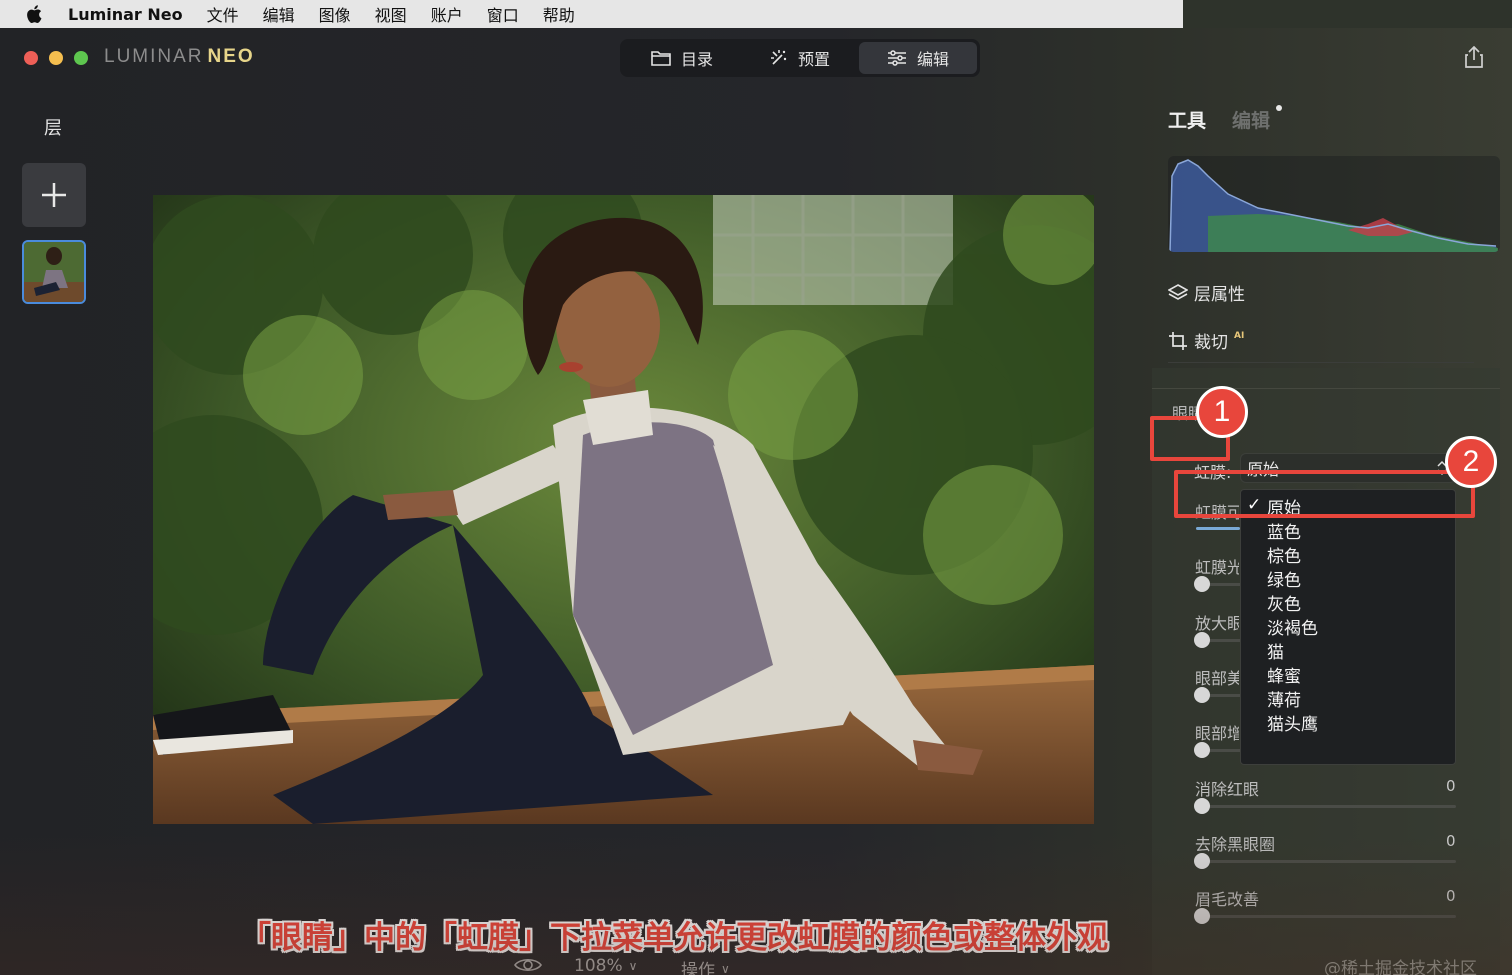 The image size is (1512, 975). I want to click on brow-improve-value: 0, so click(1451, 896).